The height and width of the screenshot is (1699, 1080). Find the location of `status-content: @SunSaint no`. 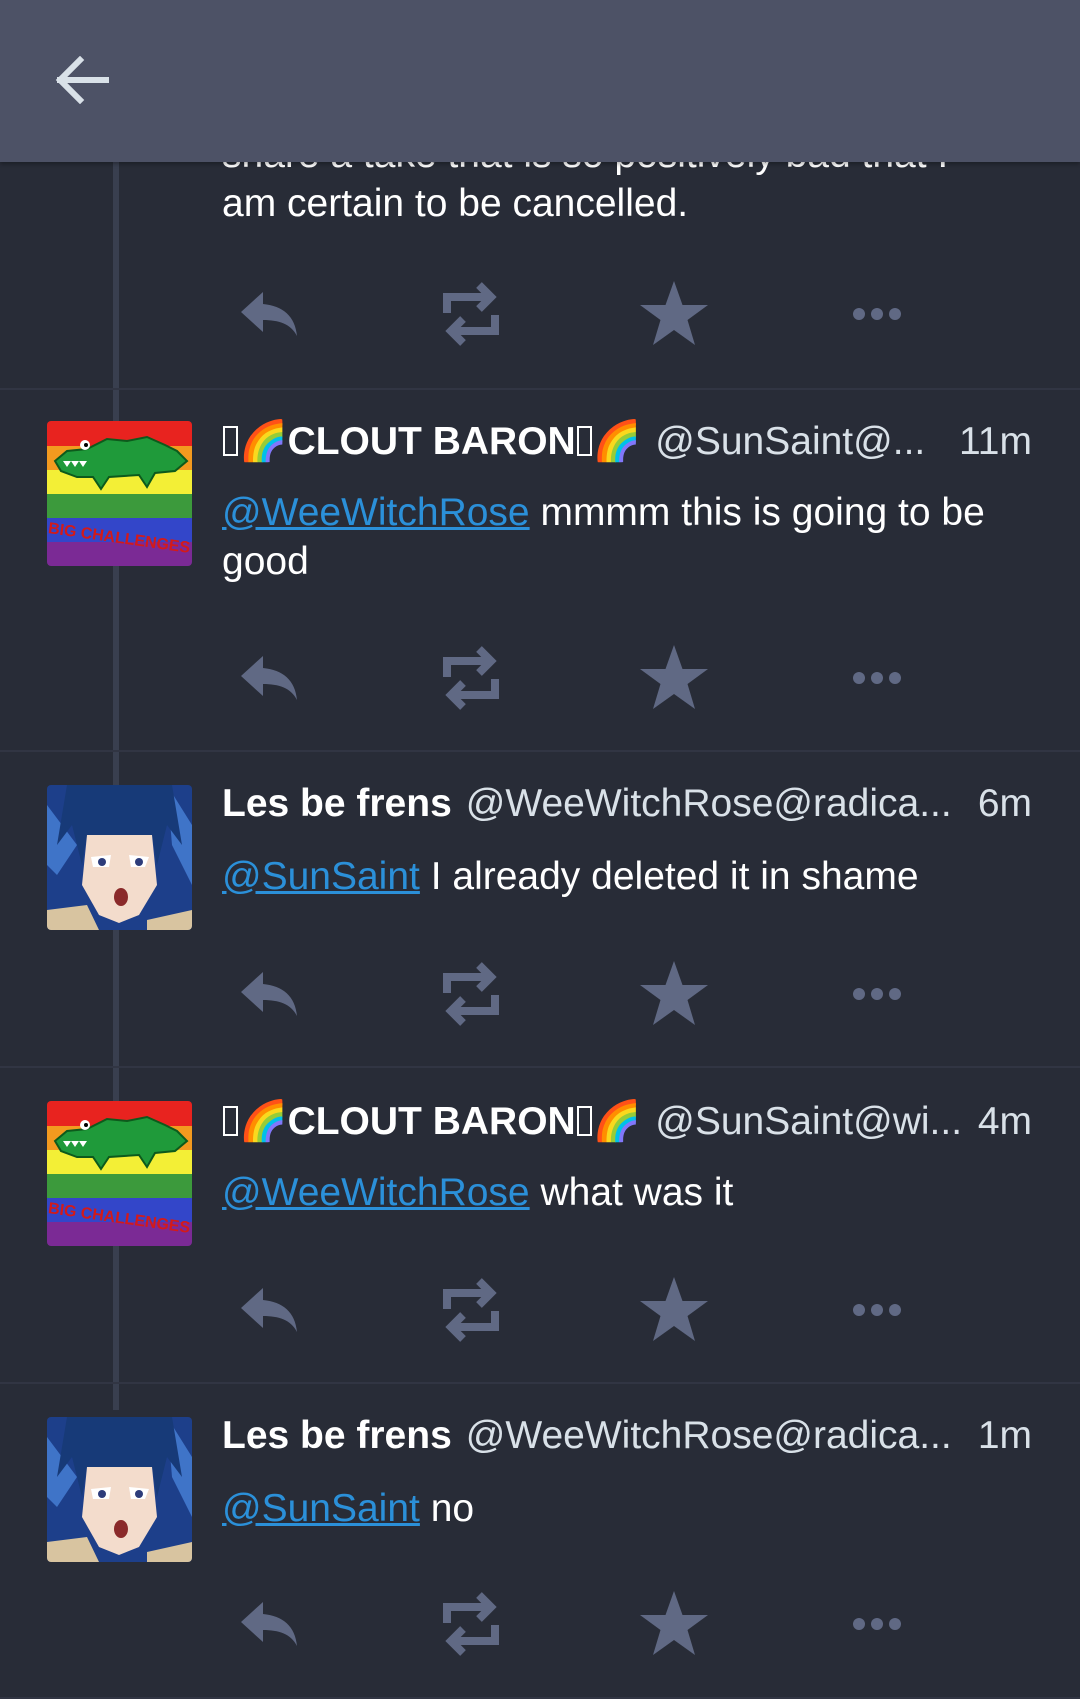

status-content: @SunSaint no is located at coordinates (622, 1508).